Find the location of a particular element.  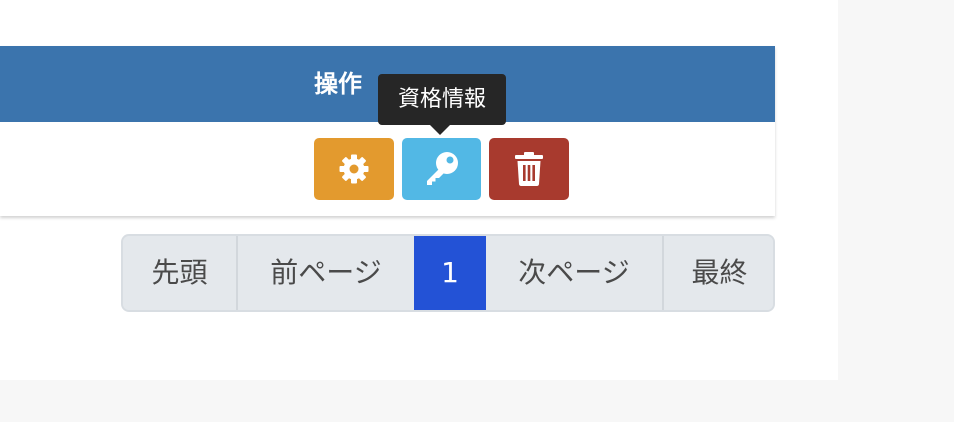

pagination-current-page: 1 is located at coordinates (450, 273).